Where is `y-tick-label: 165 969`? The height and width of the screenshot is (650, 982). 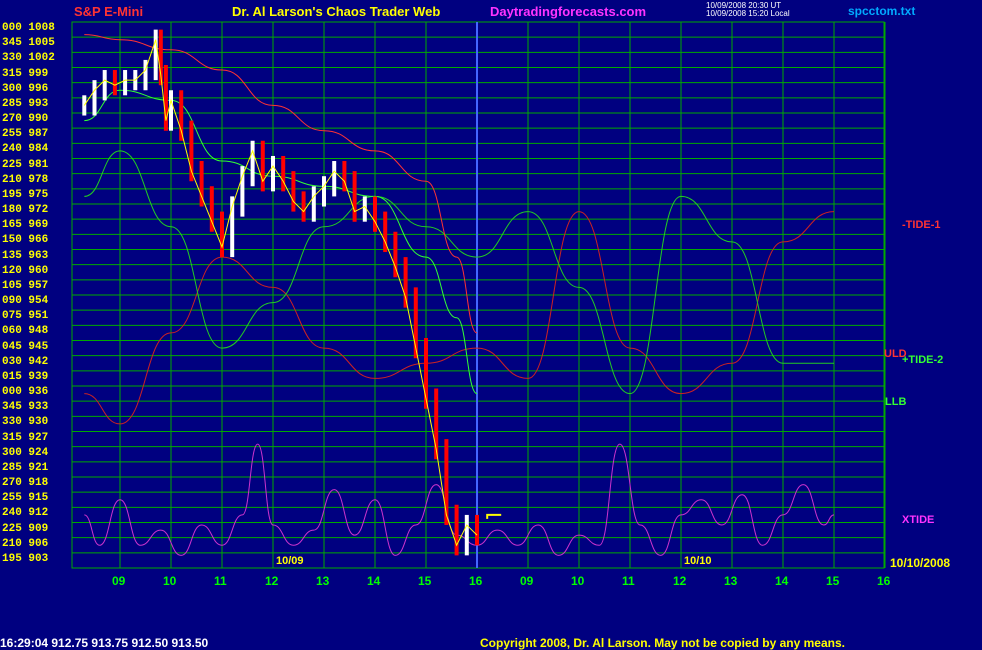 y-tick-label: 165 969 is located at coordinates (25, 225).